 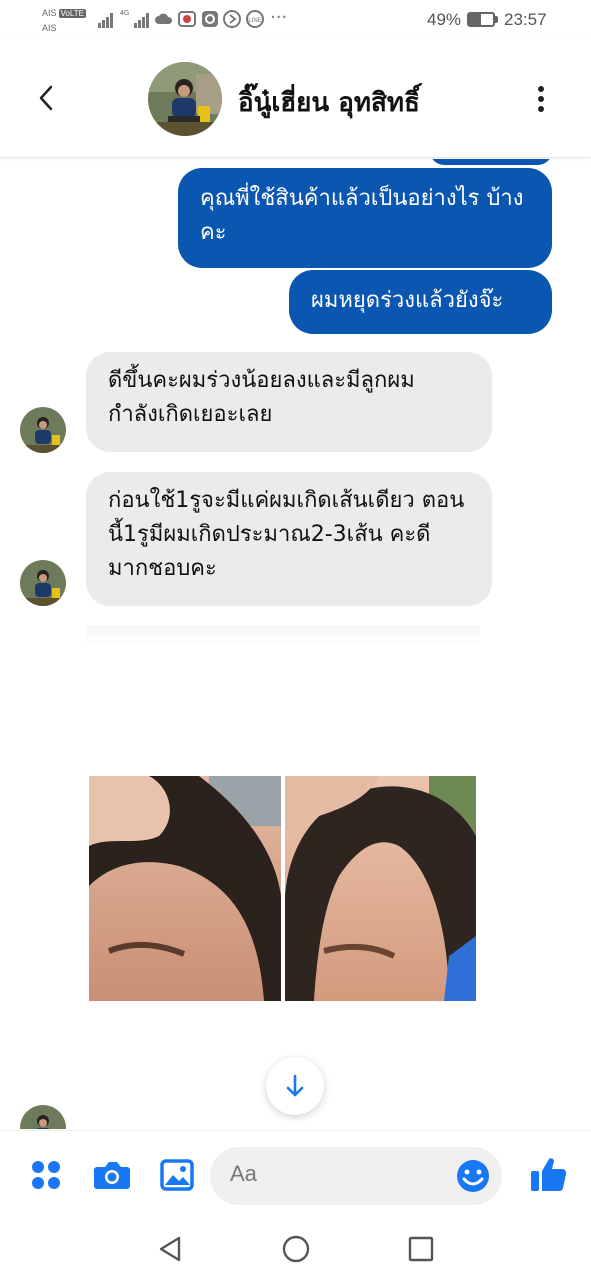 I want to click on carrier-label: AIS VoLTE, so click(x=64, y=13).